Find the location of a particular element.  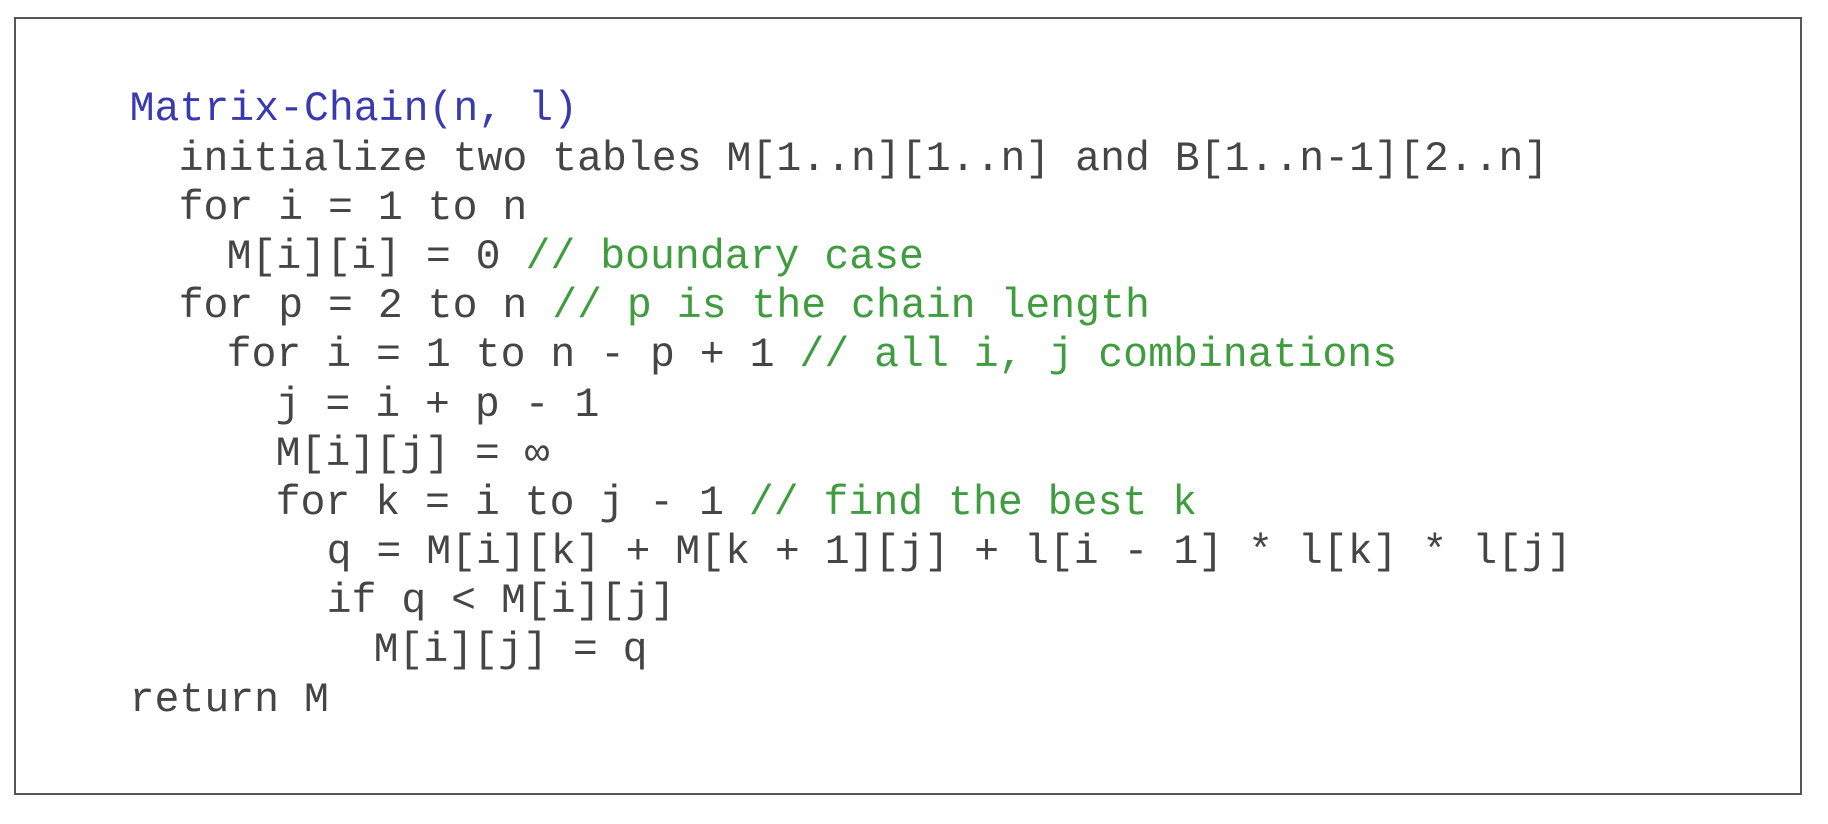

code-text: return M is located at coordinates (229, 700).